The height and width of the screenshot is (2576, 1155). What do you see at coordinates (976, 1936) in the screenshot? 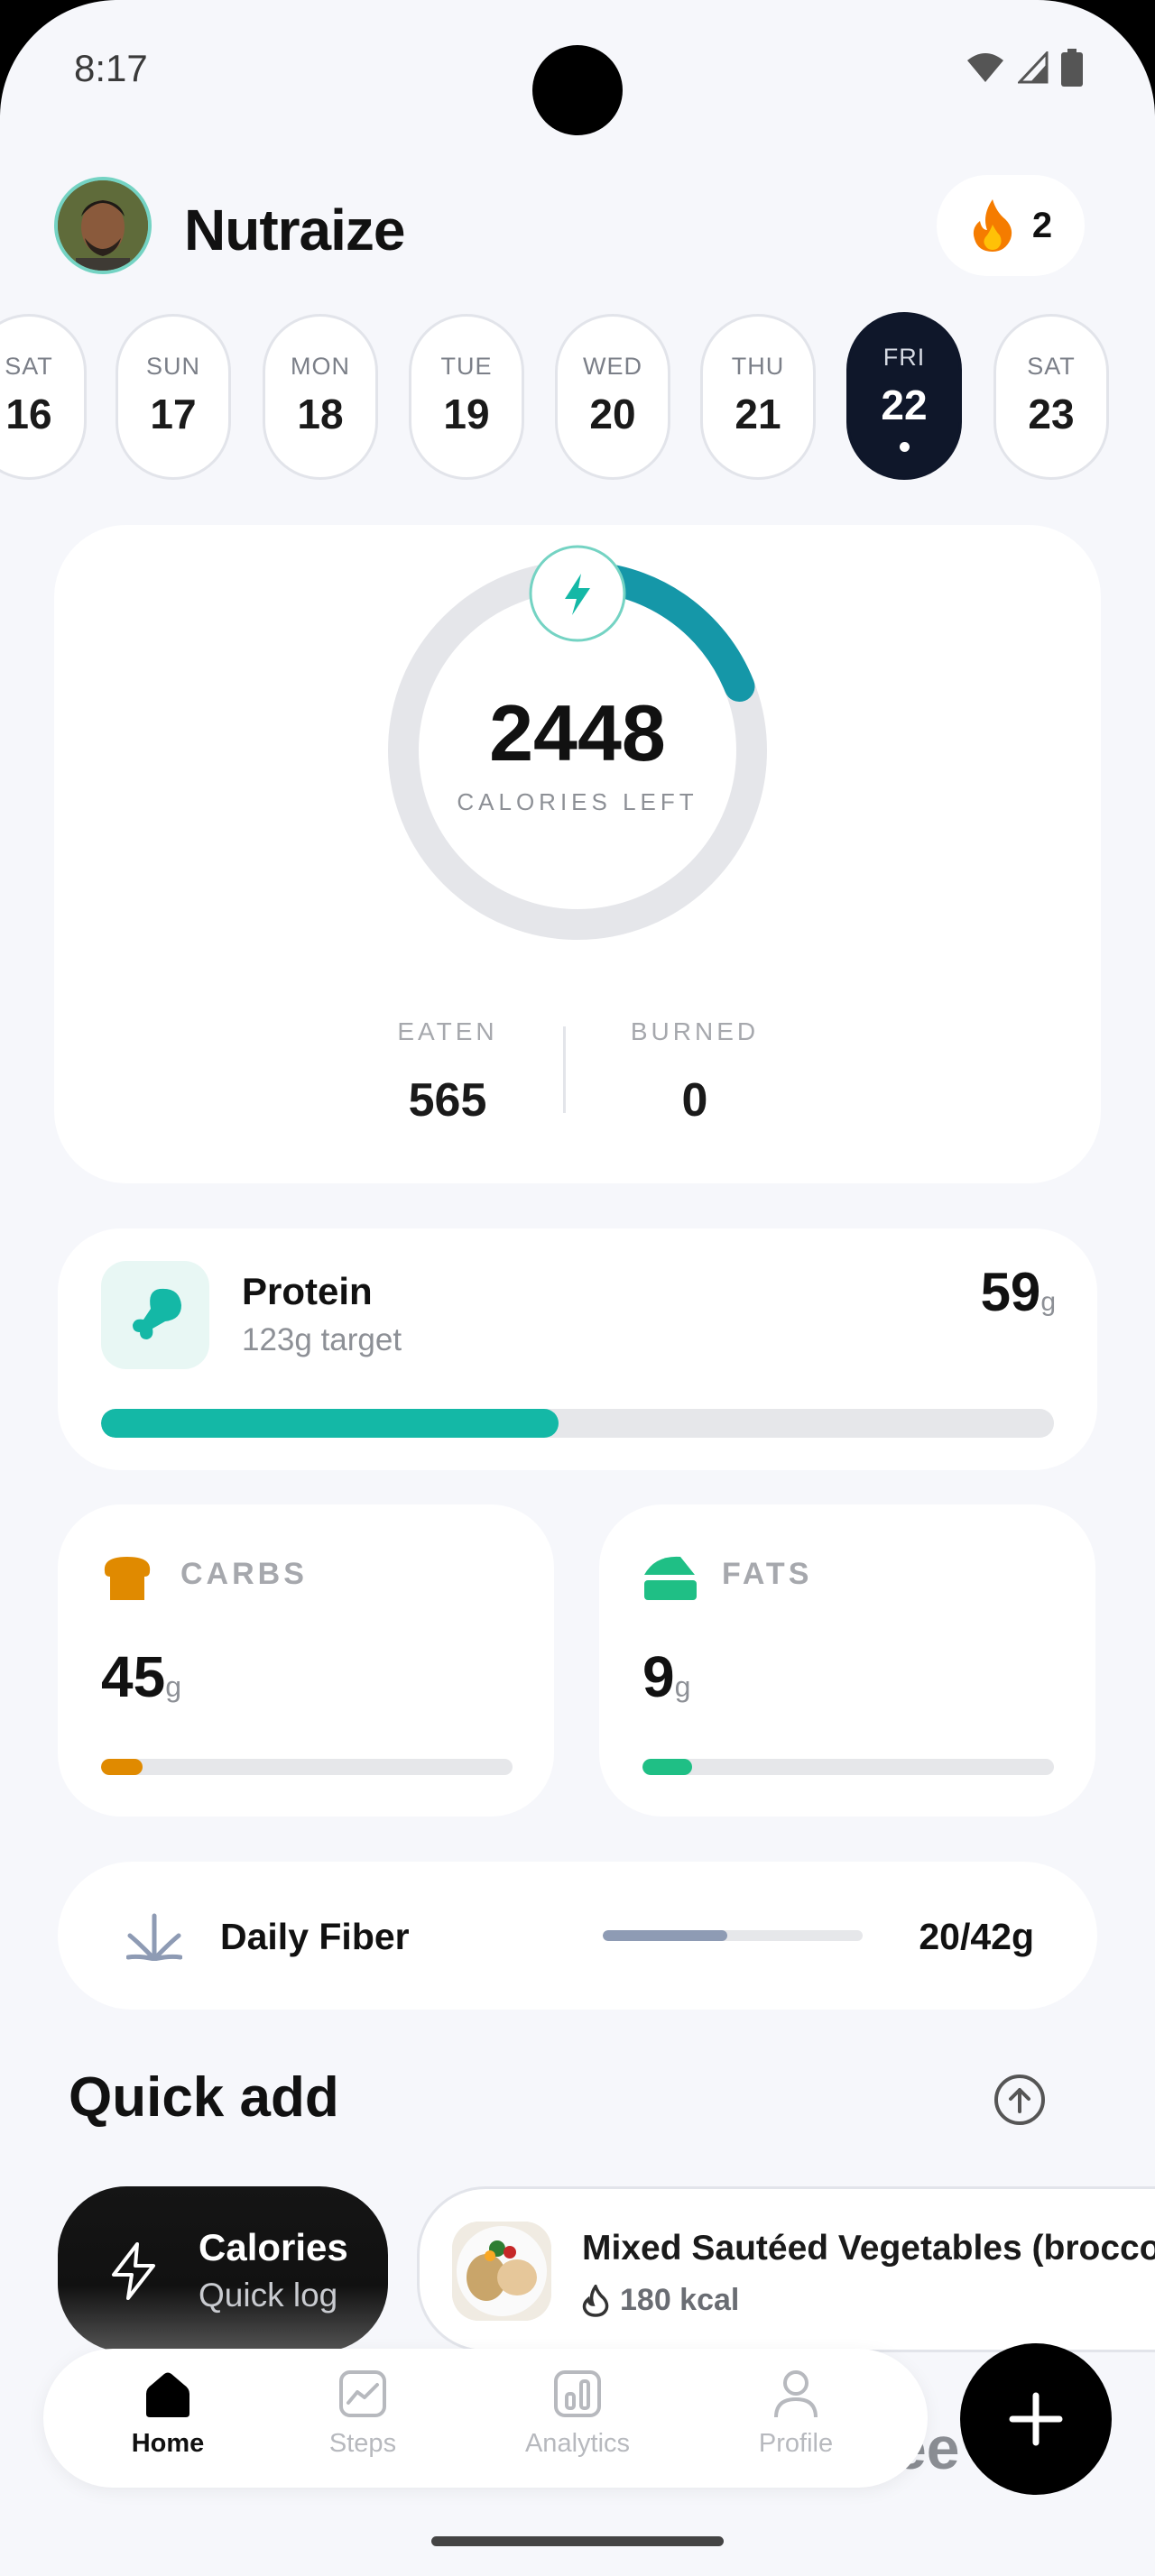
I see `fiber-value: 20/42g` at bounding box center [976, 1936].